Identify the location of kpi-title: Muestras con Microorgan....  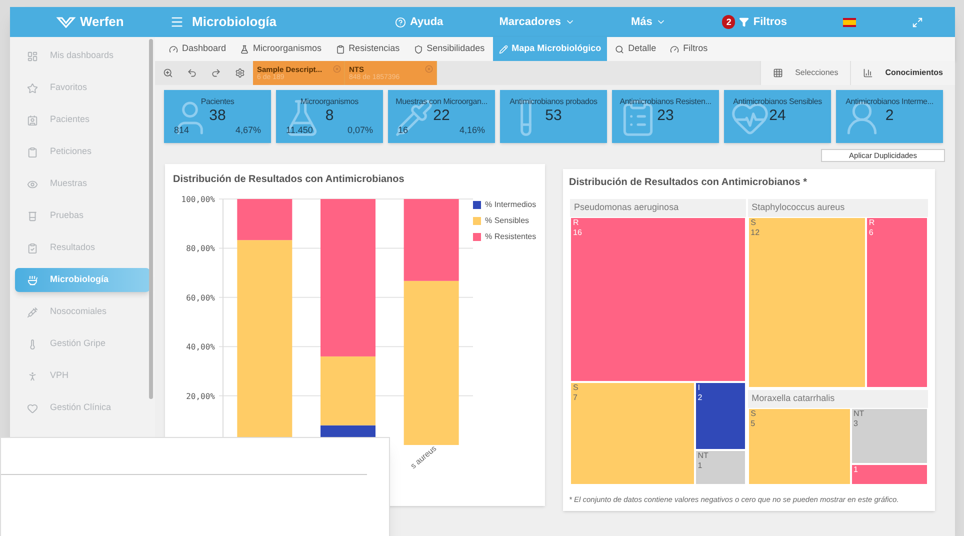
(442, 102).